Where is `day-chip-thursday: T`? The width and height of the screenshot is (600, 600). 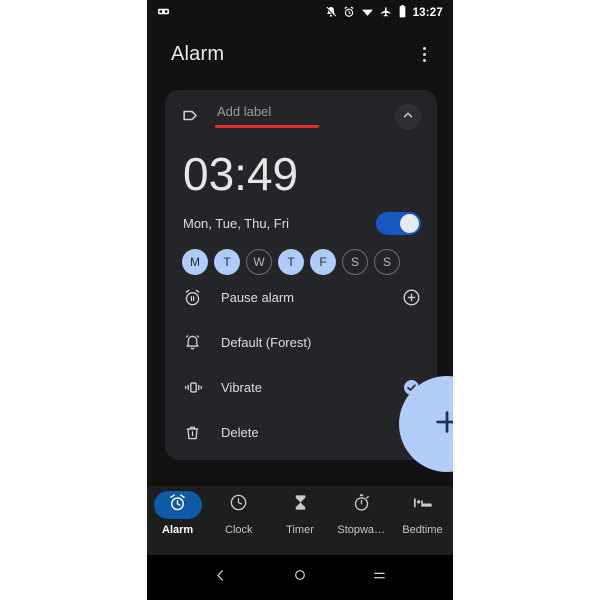 day-chip-thursday: T is located at coordinates (291, 262).